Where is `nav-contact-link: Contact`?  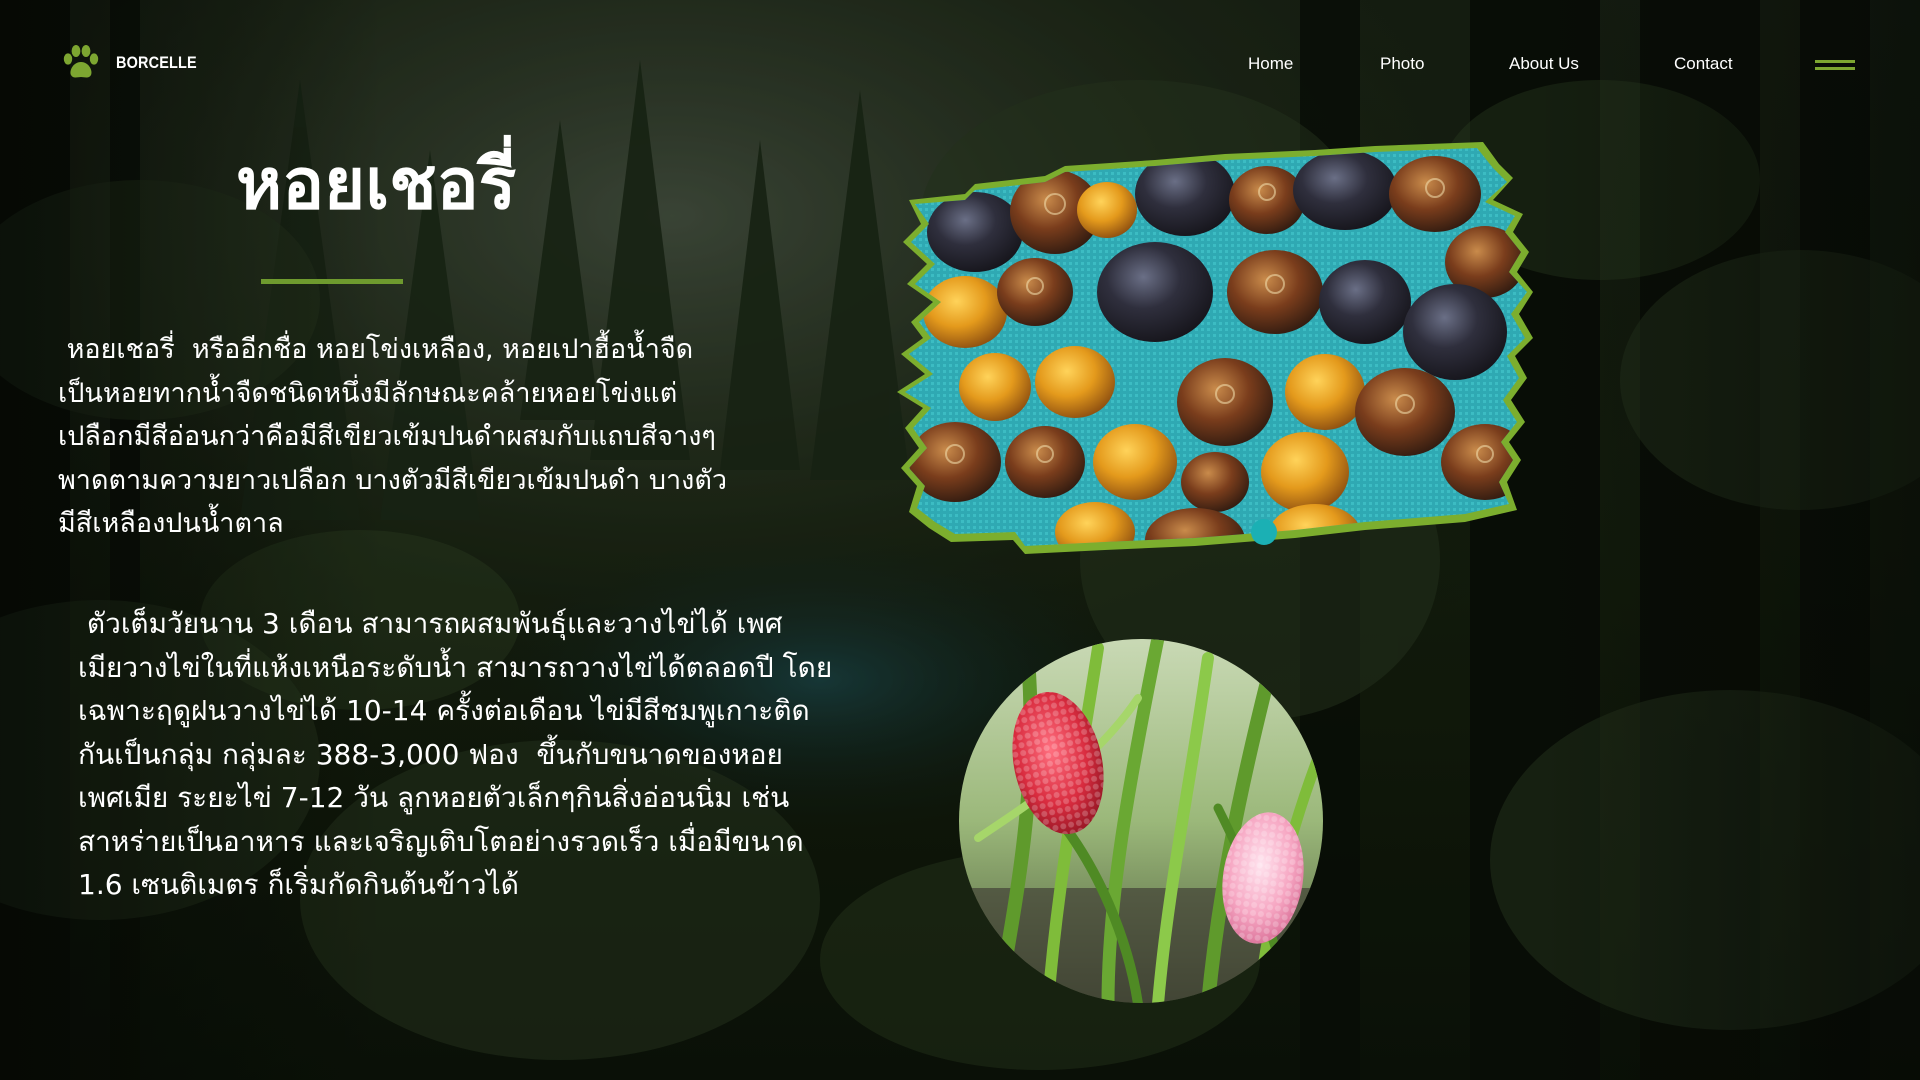 nav-contact-link: Contact is located at coordinates (1703, 64).